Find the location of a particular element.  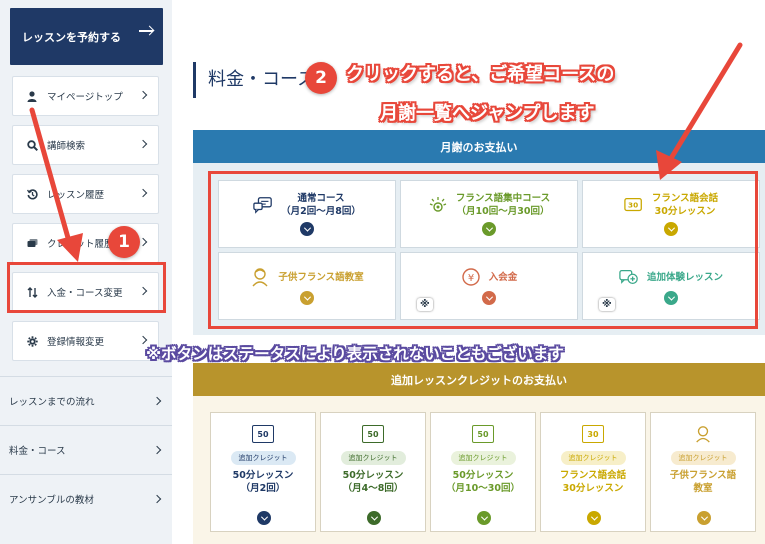

person-icon is located at coordinates (32, 96).